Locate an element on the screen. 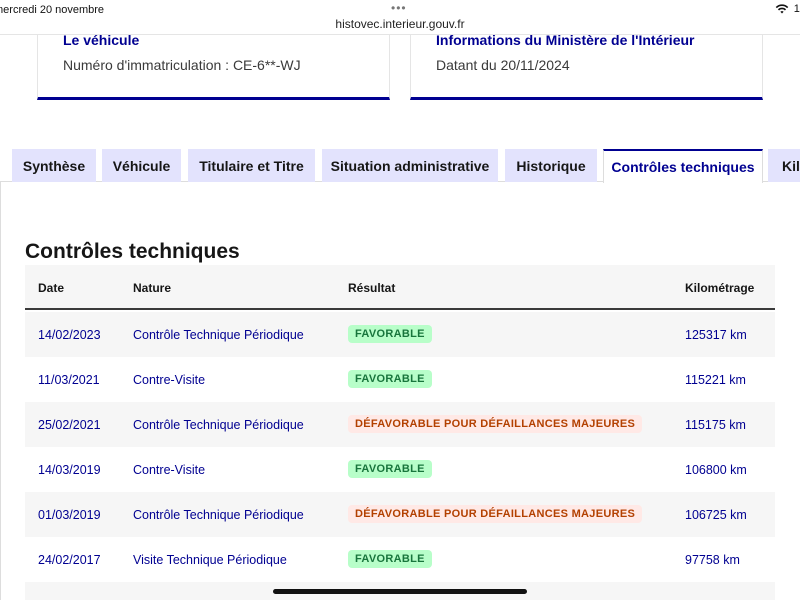 This screenshot has height=600, width=800. data-date: Datant du 20/11/2024 is located at coordinates (503, 65).